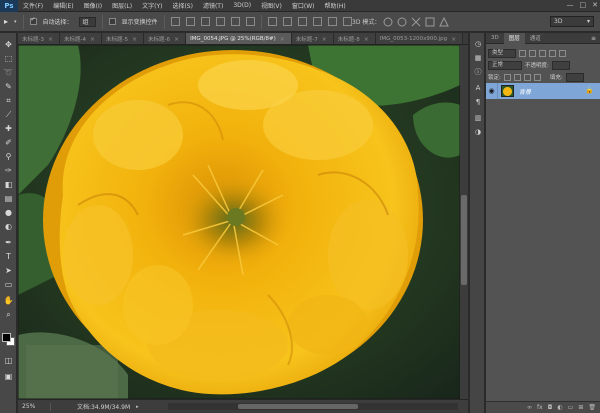 Image resolution: width=600 pixels, height=413 pixels. I want to click on move-tool-icon: ▸, so click(6, 21).